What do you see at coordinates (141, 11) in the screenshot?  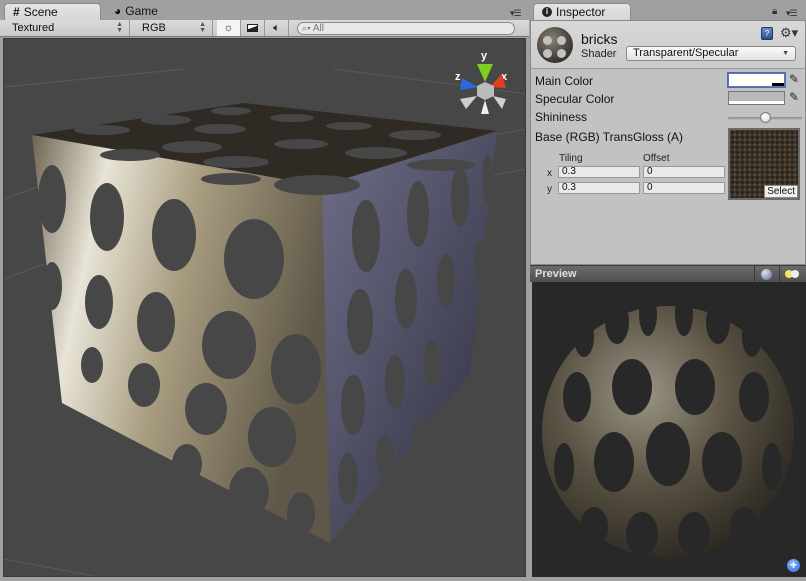 I see `tab-game-label: Game` at bounding box center [141, 11].